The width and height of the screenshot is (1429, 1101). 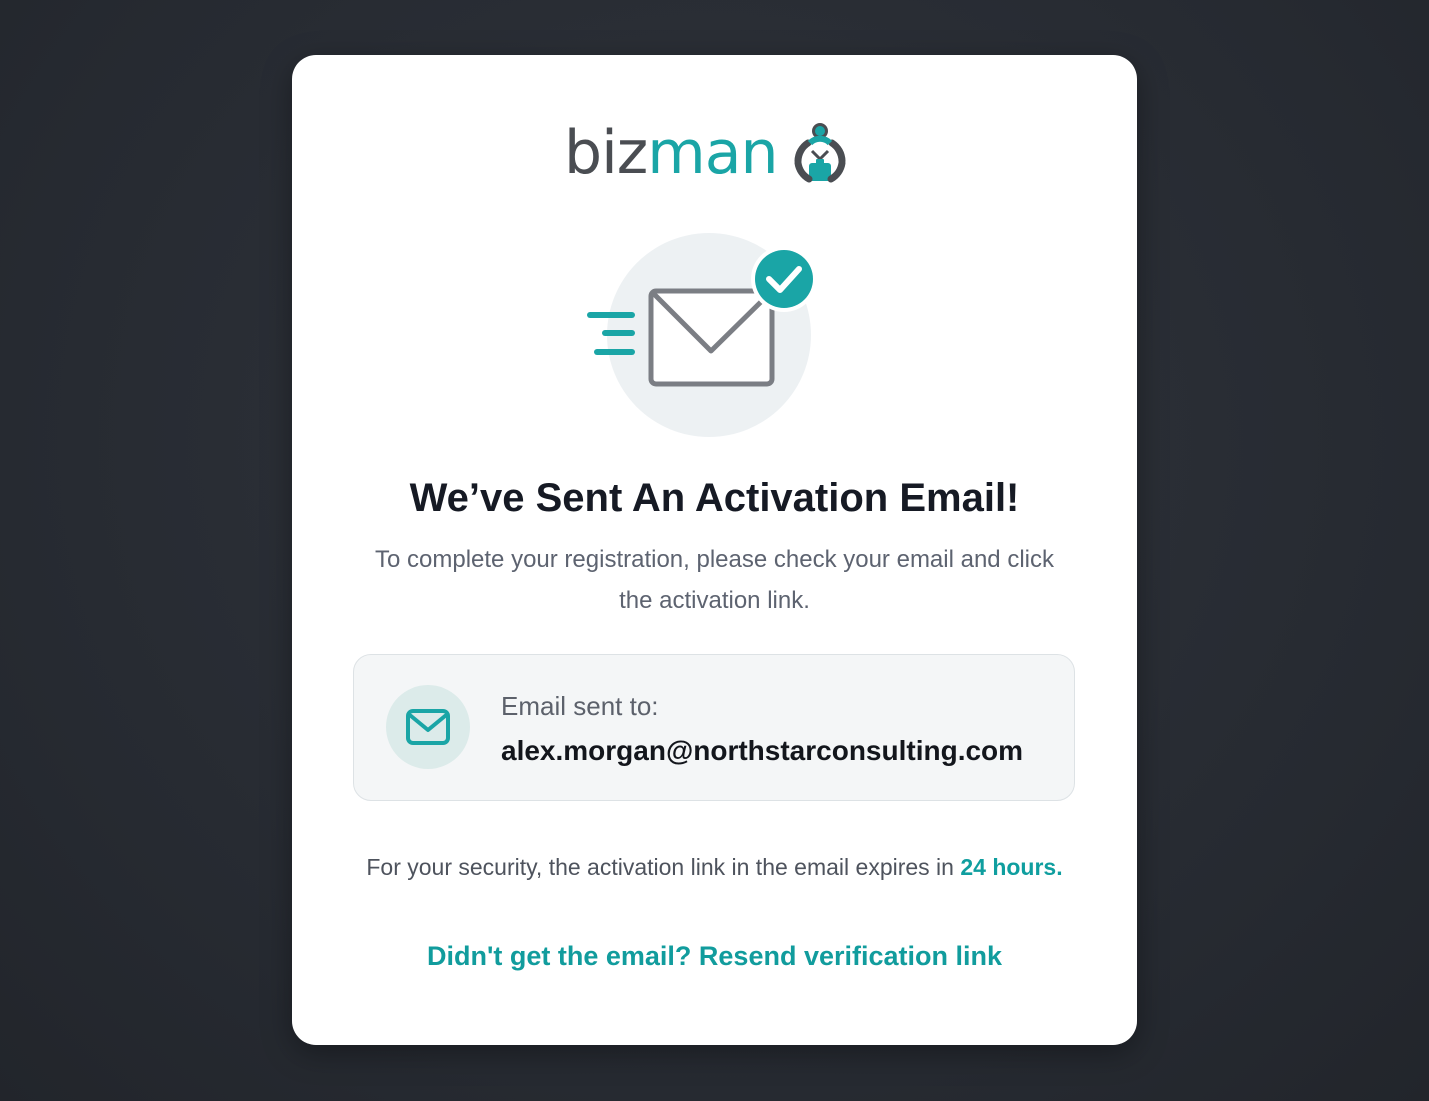 What do you see at coordinates (702, 335) in the screenshot?
I see `envelope-sent-check-icon` at bounding box center [702, 335].